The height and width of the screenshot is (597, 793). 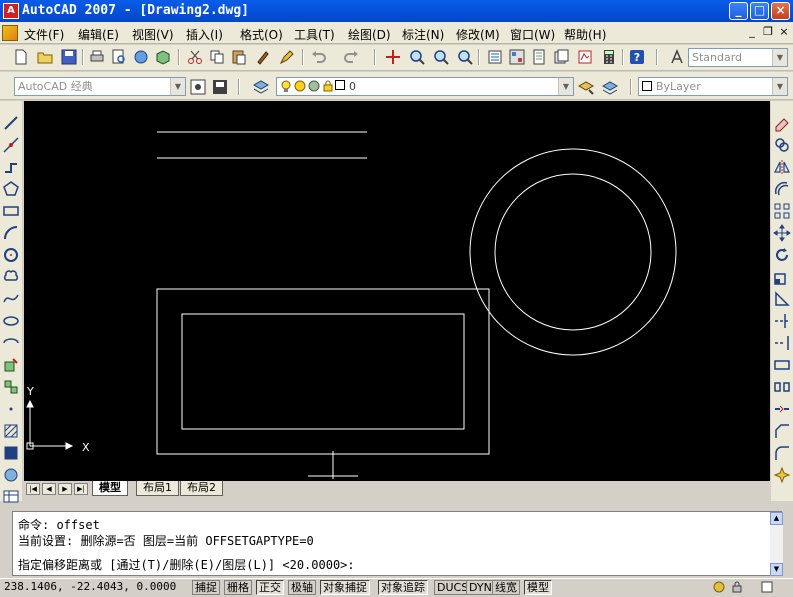 What do you see at coordinates (157, 488) in the screenshot?
I see `tab-layout1: 布局1` at bounding box center [157, 488].